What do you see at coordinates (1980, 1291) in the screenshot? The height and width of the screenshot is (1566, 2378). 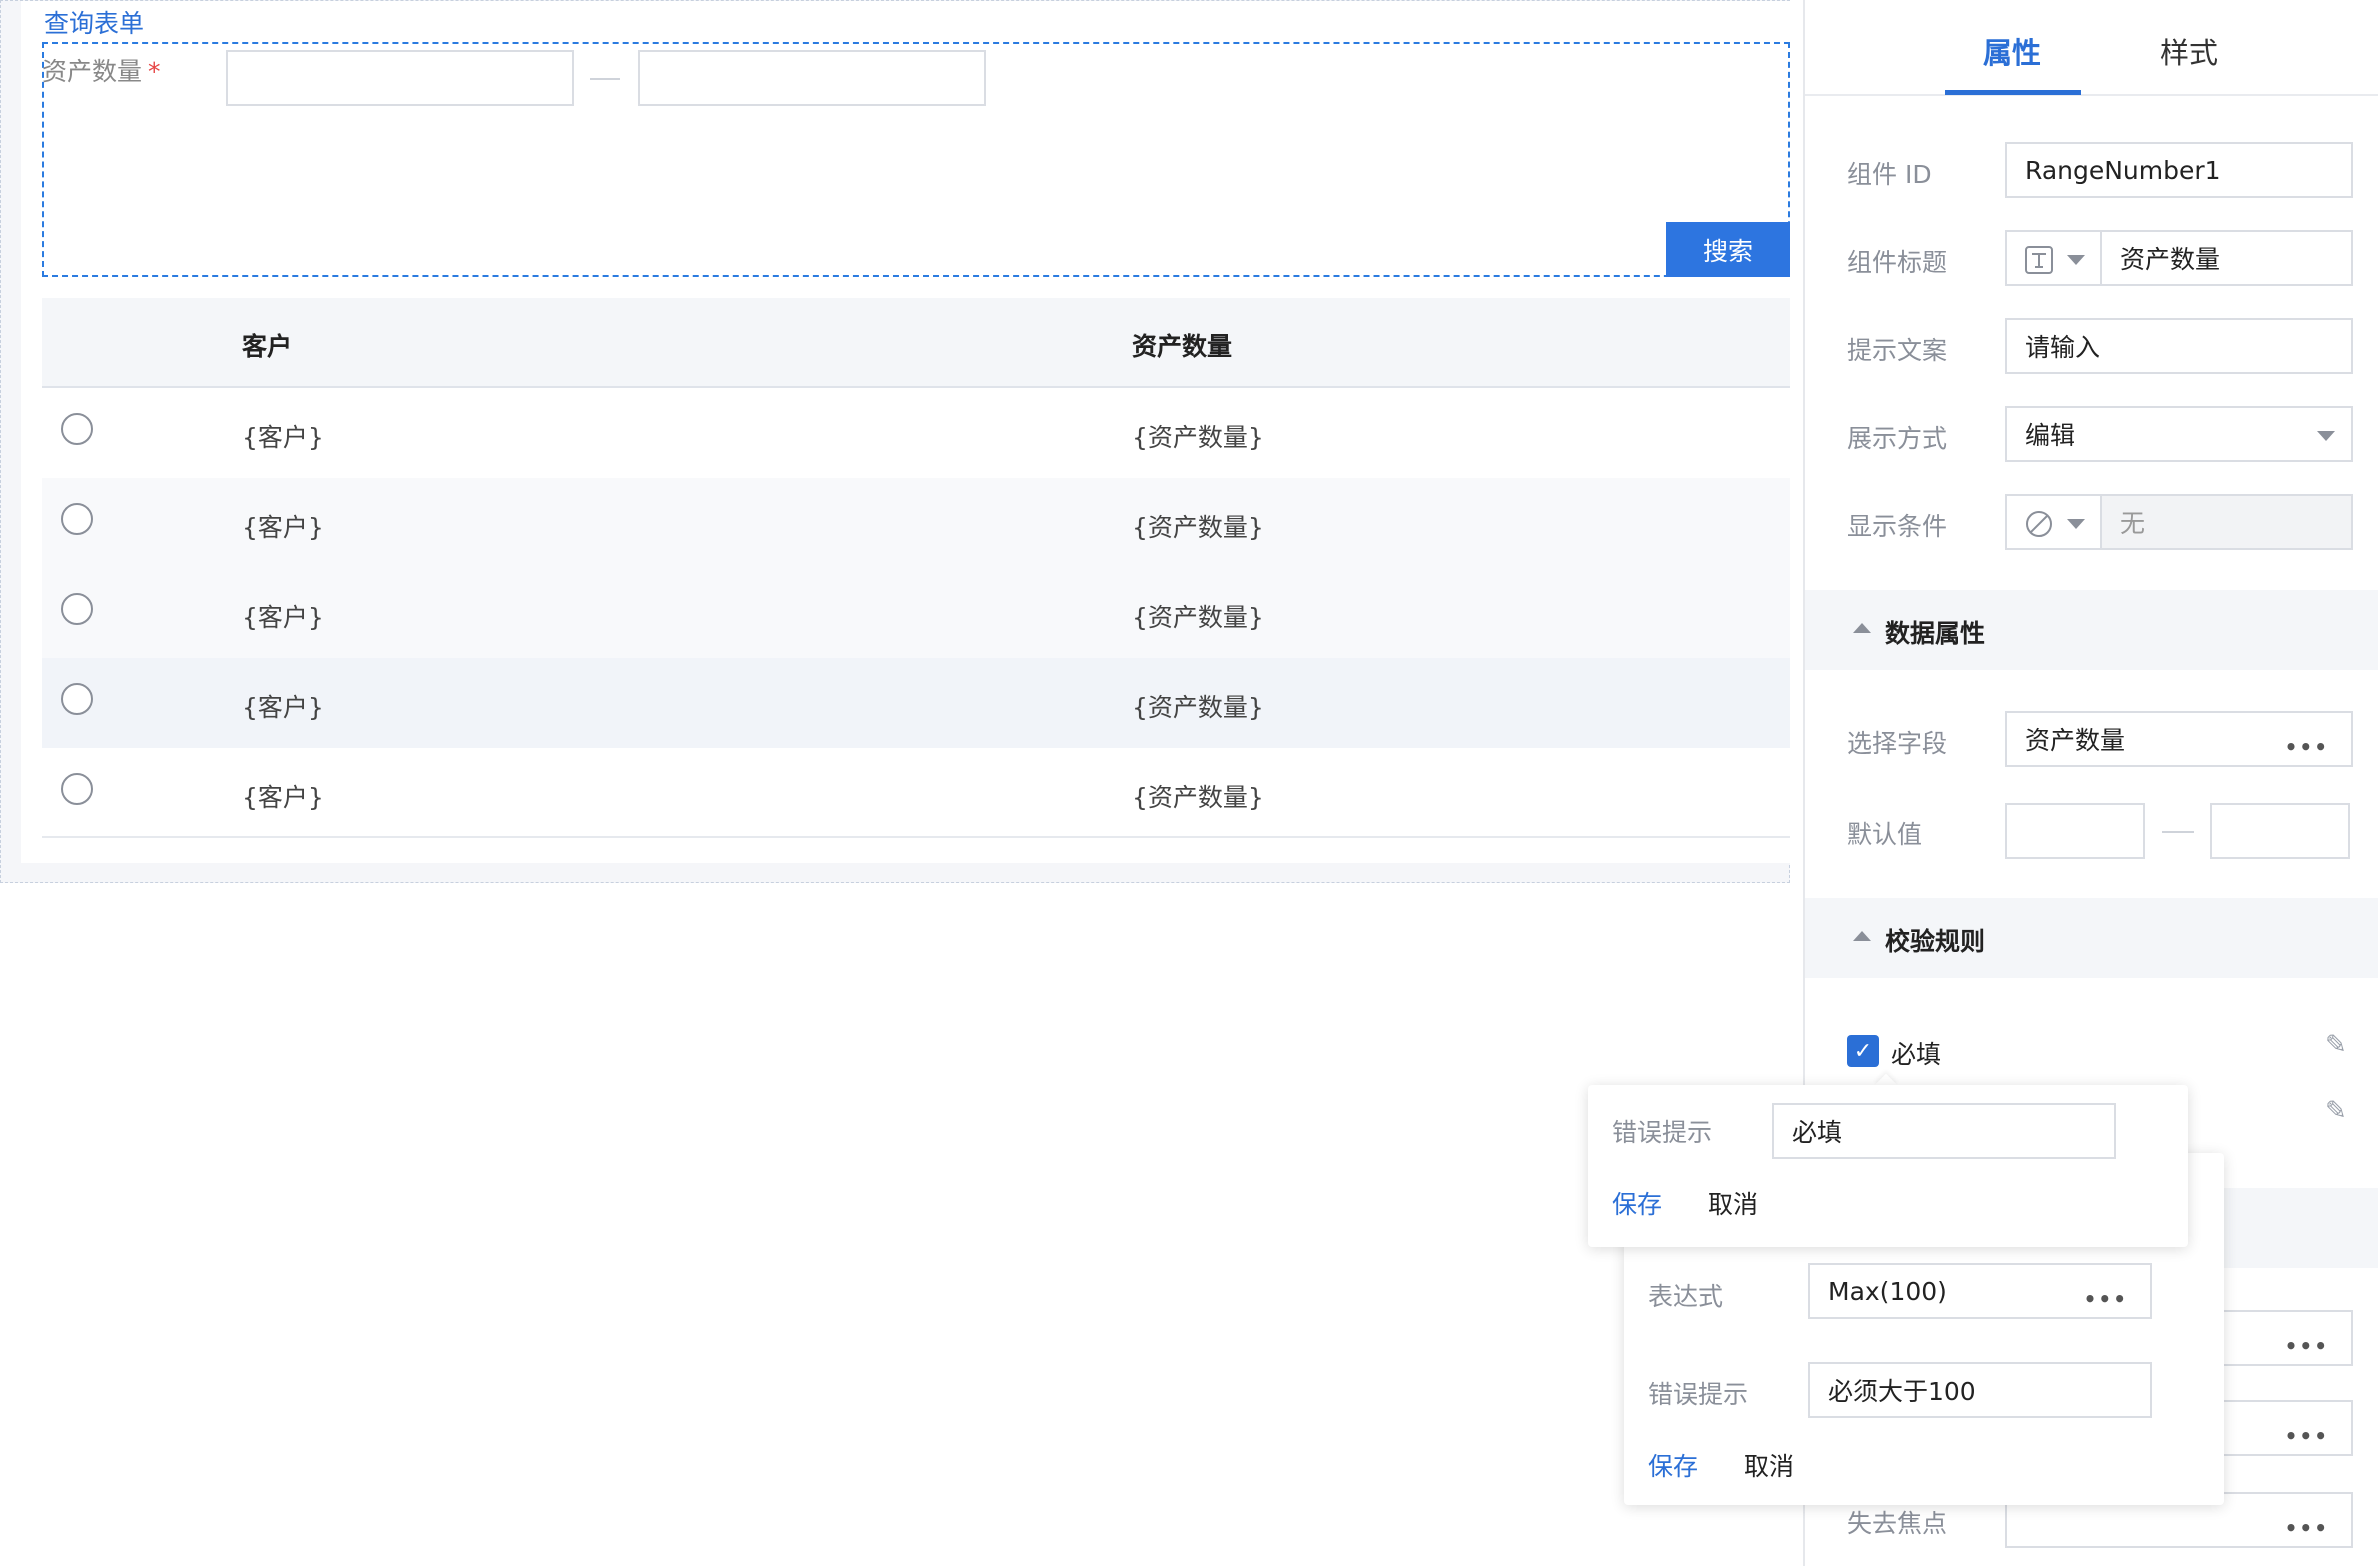 I see `expression-input: Max(100) •••` at bounding box center [1980, 1291].